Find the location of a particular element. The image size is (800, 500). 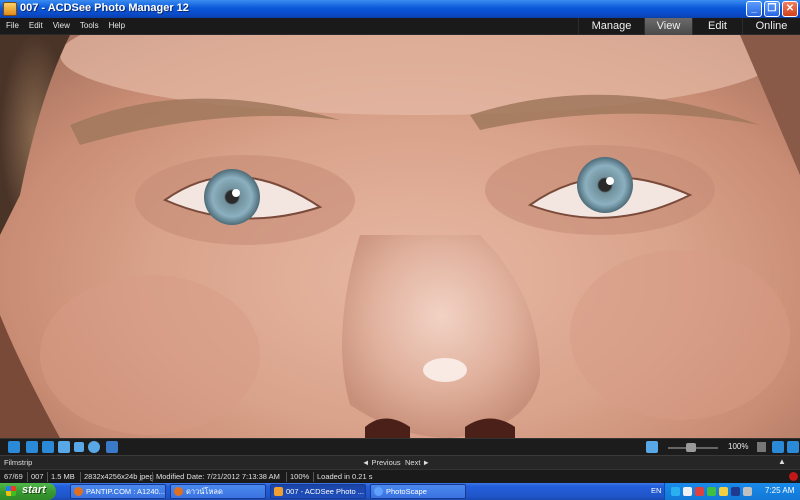

status-dimensions: 2832x4256x24b jpeg is located at coordinates (119, 476).